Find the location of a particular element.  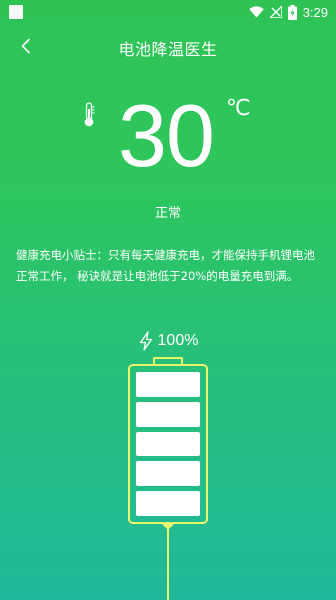

temperature-status: 正常 is located at coordinates (167, 213).